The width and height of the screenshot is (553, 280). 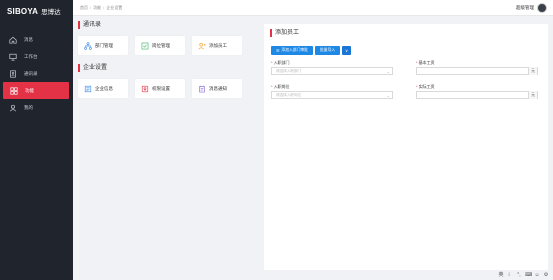 I want to click on message-notice-card: 消息通知, so click(x=217, y=88).